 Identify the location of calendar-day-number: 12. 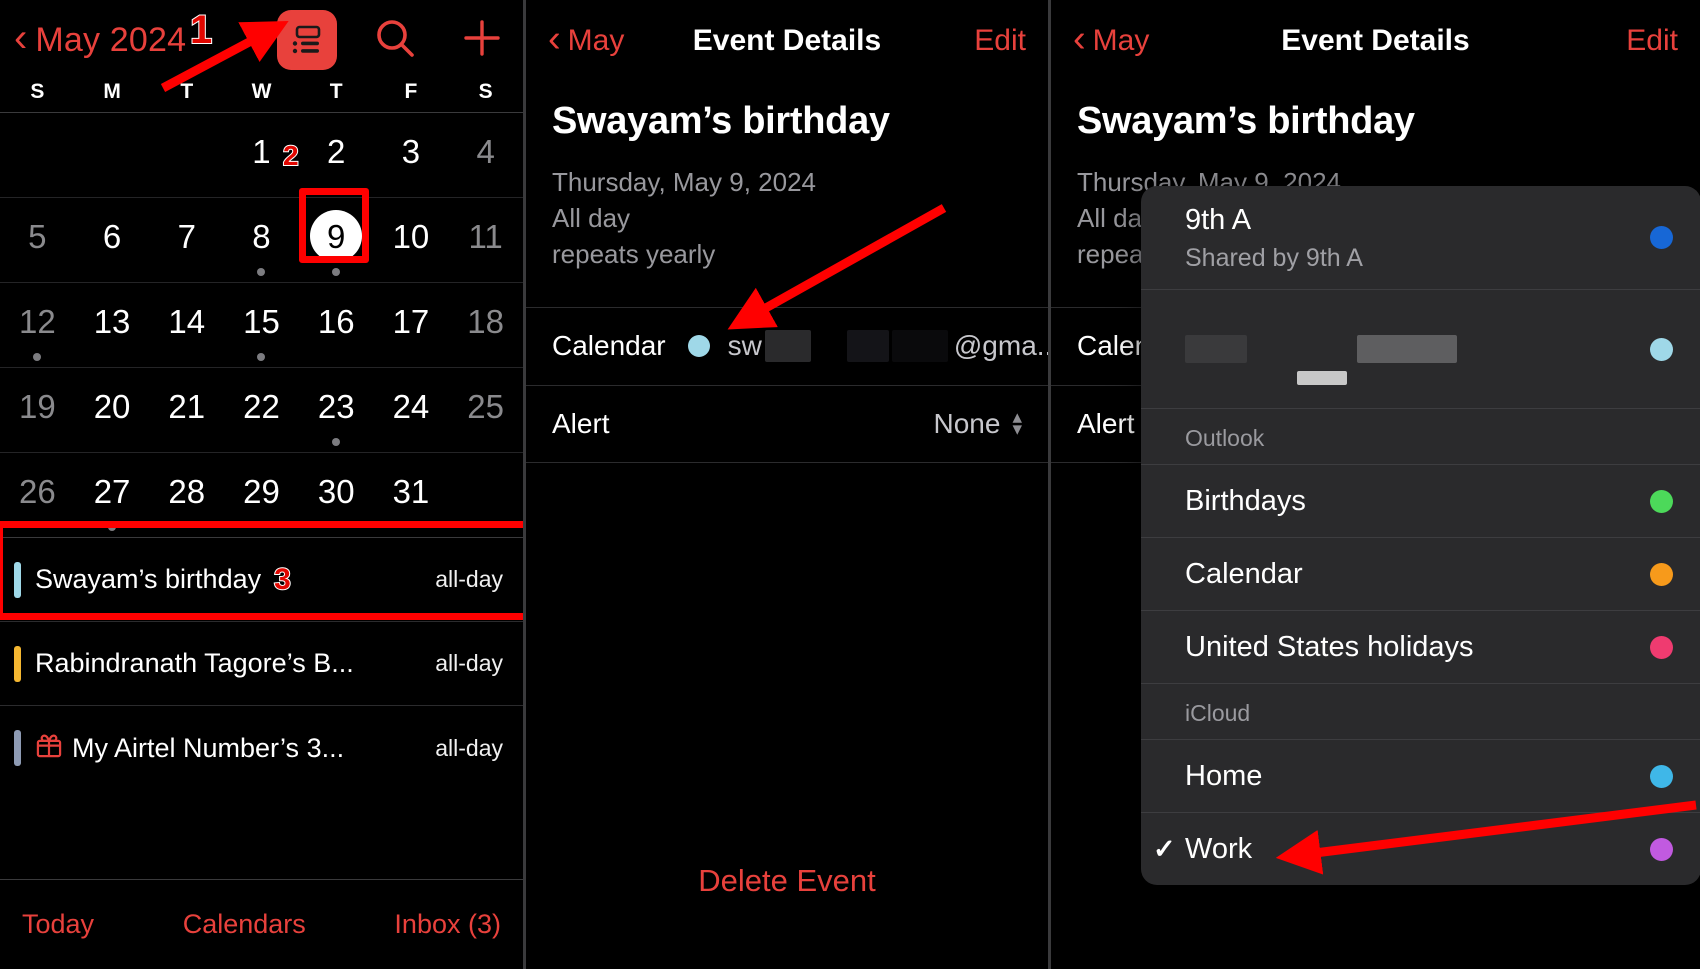
(37, 321).